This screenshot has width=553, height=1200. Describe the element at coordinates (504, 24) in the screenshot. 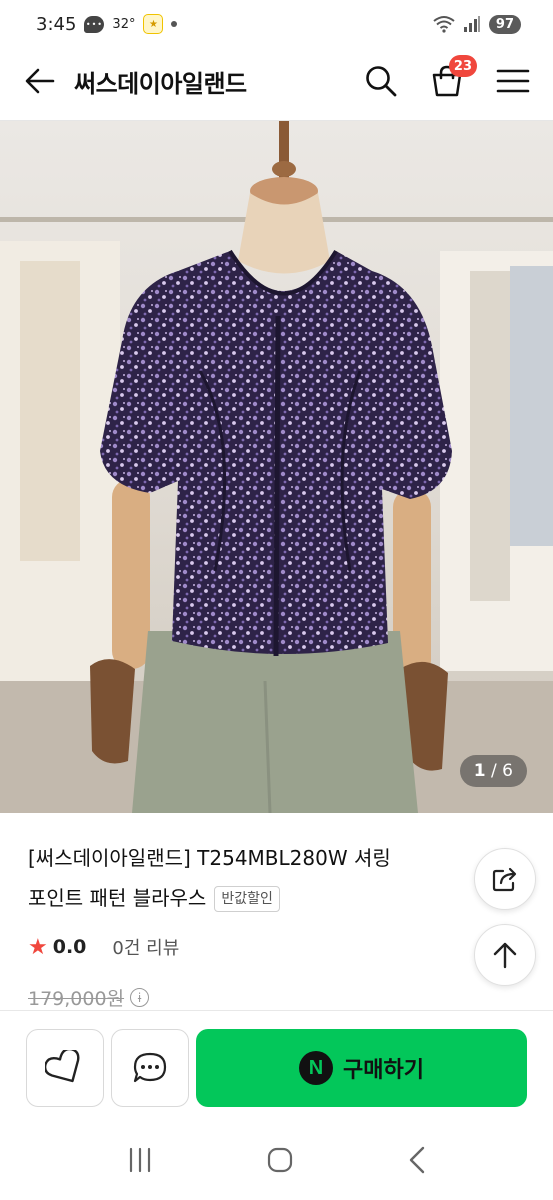

I see `battery-indicator: 97` at that location.